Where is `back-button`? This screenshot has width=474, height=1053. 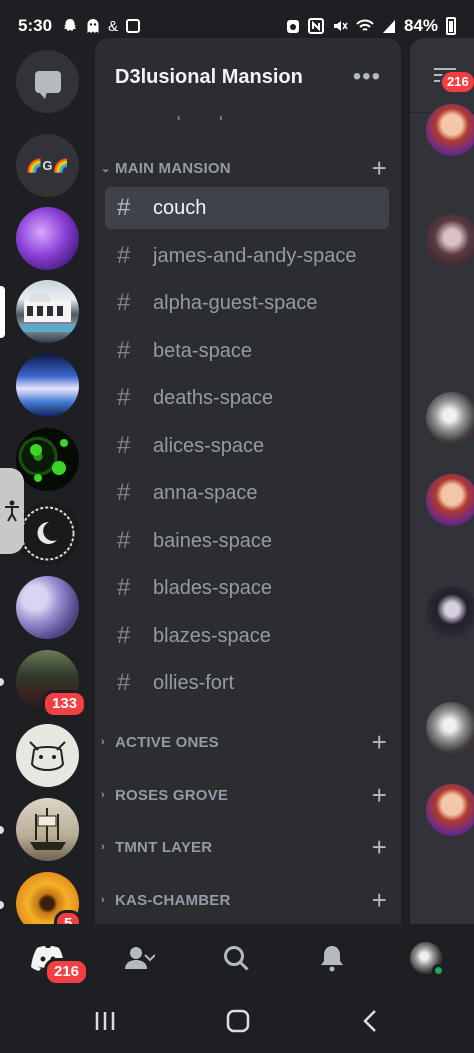
back-button is located at coordinates (370, 1021).